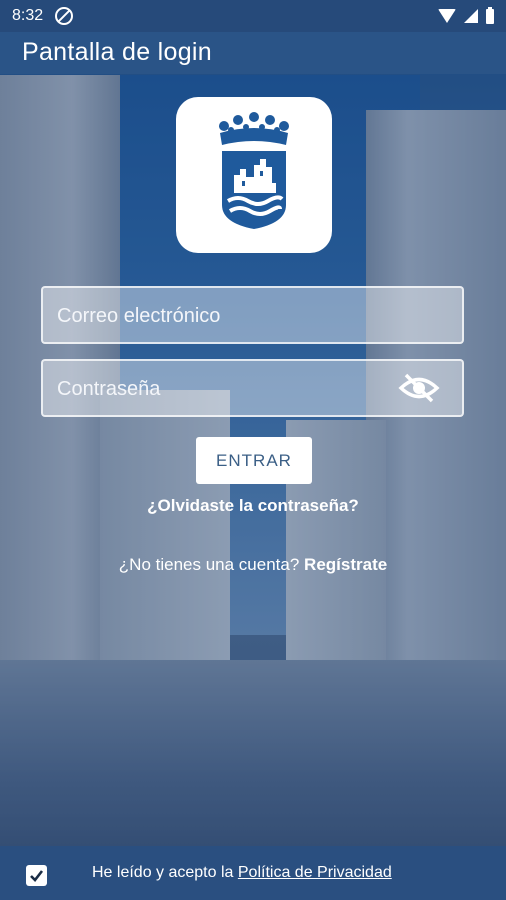 This screenshot has height=900, width=506. I want to click on password-field, so click(252, 388).